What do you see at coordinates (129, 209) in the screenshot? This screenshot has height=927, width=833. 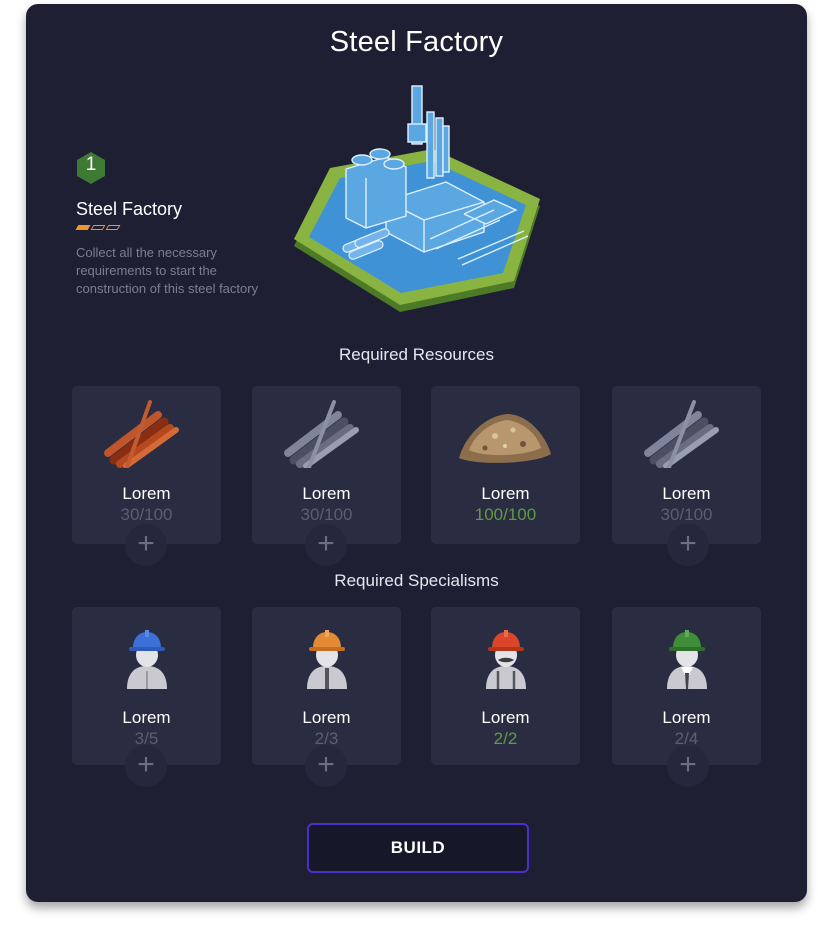 I see `building-name: Steel Factory` at bounding box center [129, 209].